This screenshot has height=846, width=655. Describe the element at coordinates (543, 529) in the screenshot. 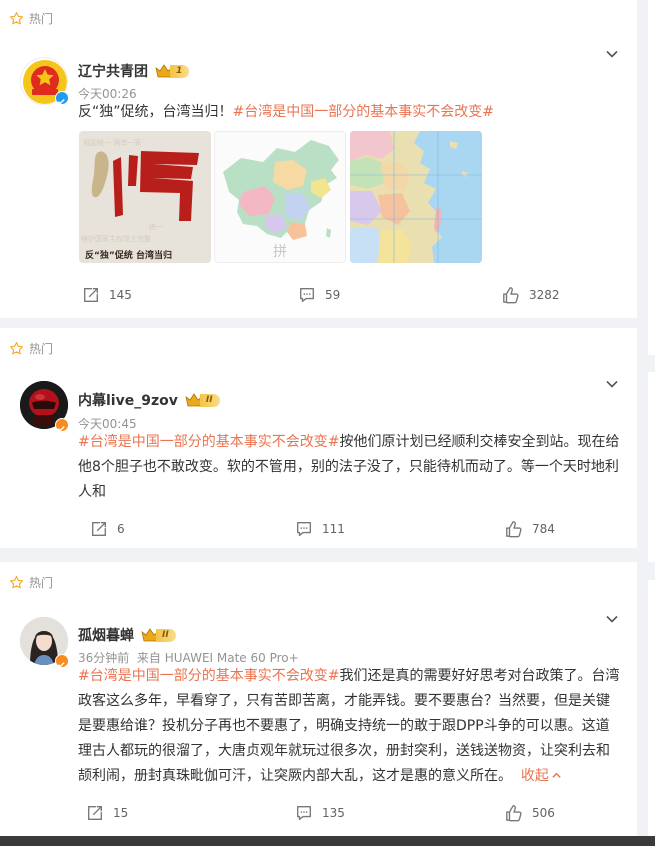

I see `like-count: 784` at that location.